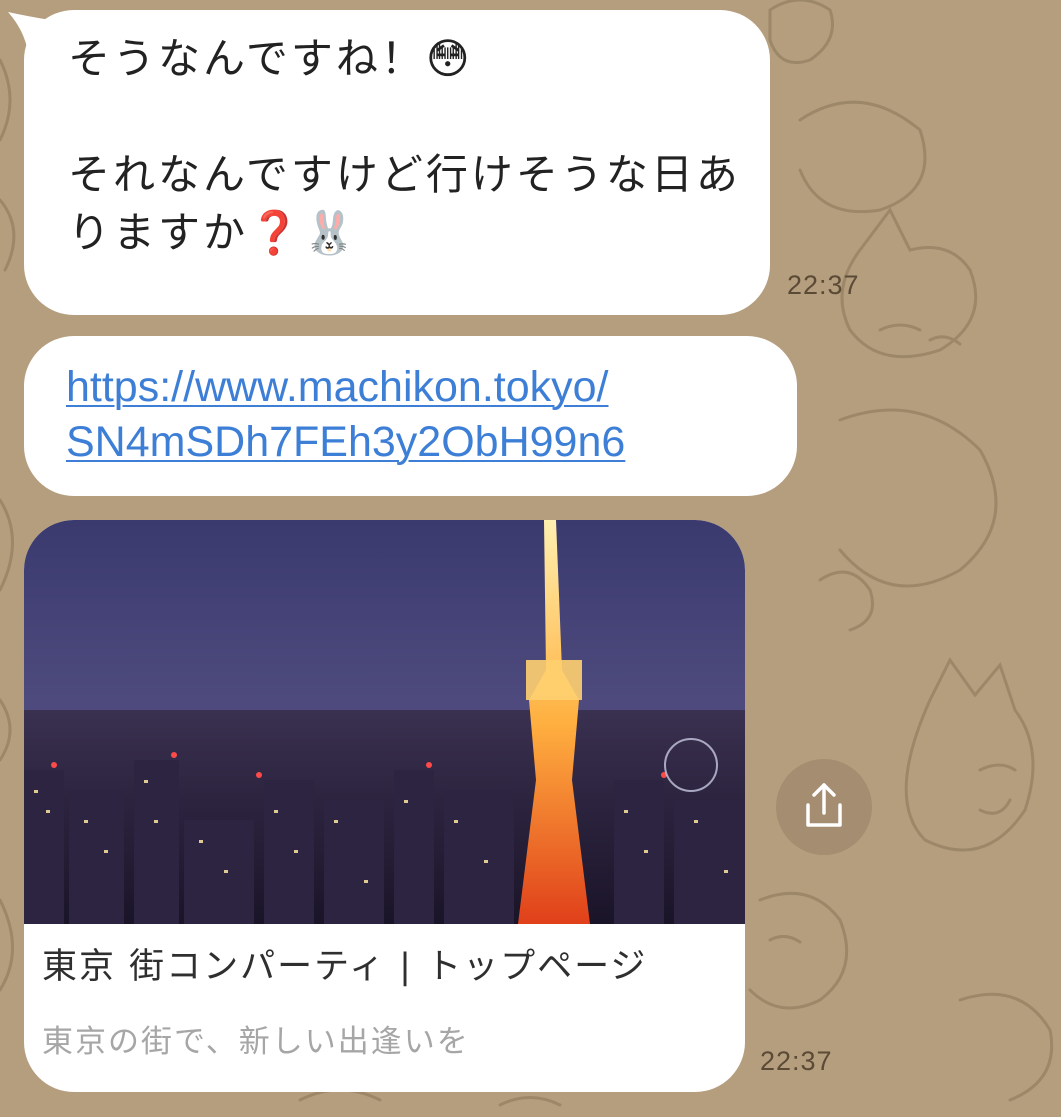  What do you see at coordinates (404, 174) in the screenshot?
I see `message-text-line: それなんですけど行けそうな日あ` at bounding box center [404, 174].